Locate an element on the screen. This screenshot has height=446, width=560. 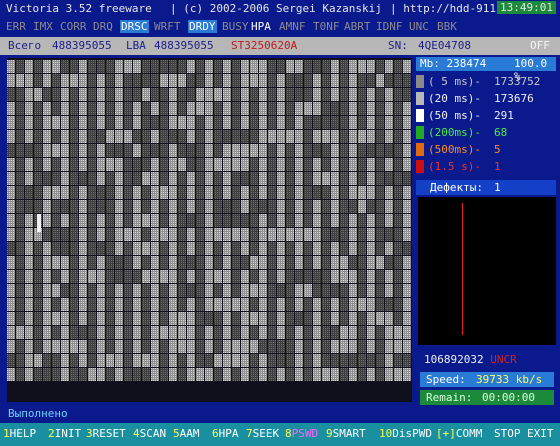
fkey-pswd: 8PSWD is located at coordinates (301, 433).